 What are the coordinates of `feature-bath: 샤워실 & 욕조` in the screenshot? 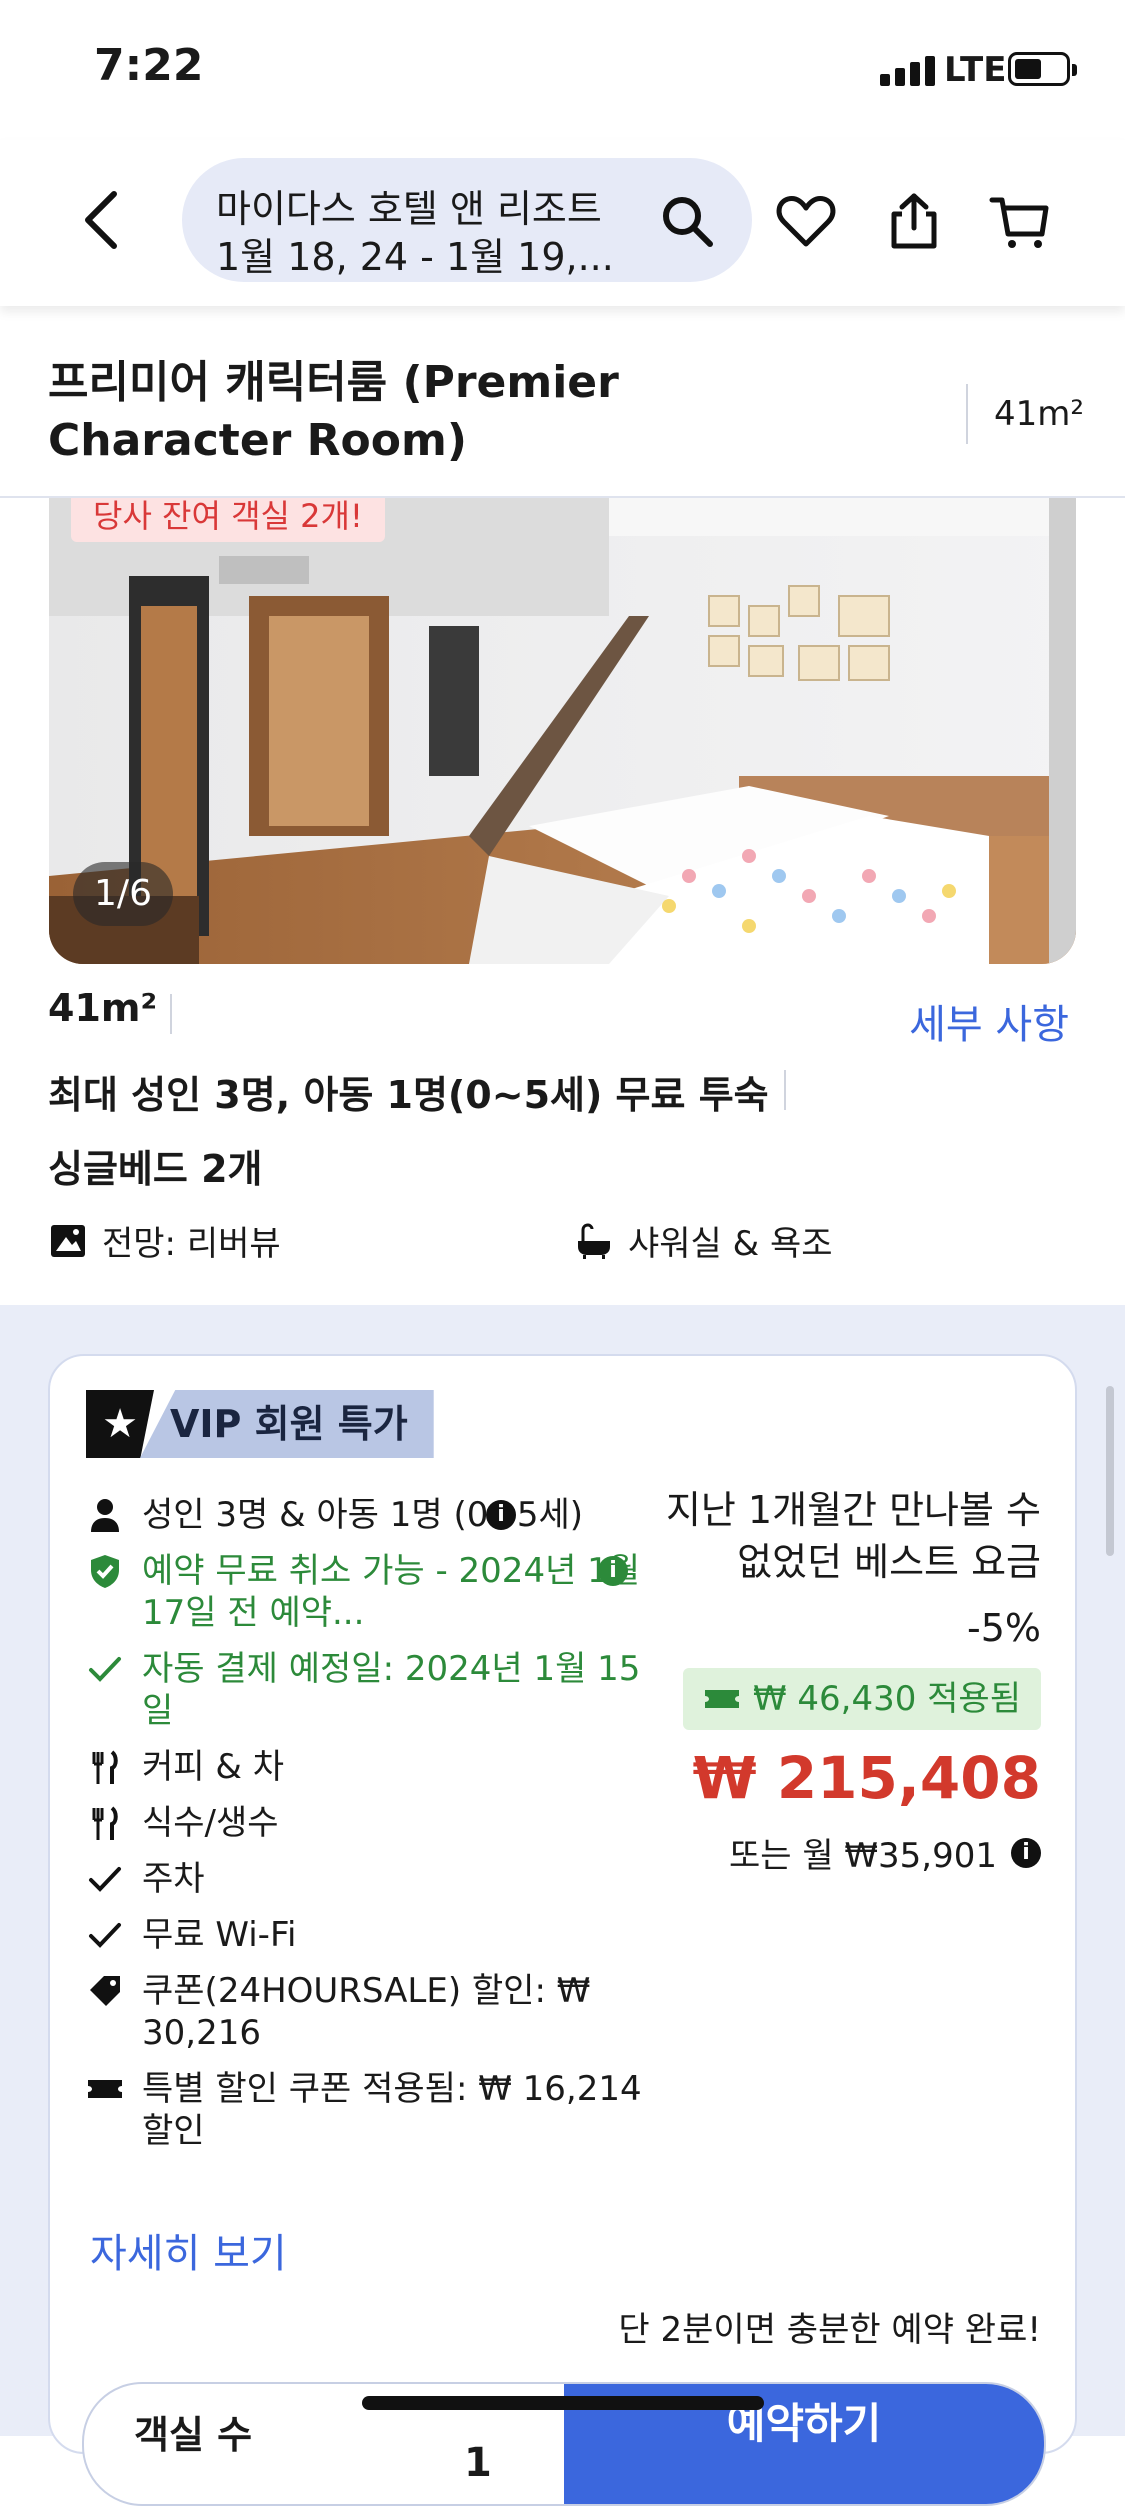 It's located at (703, 1240).